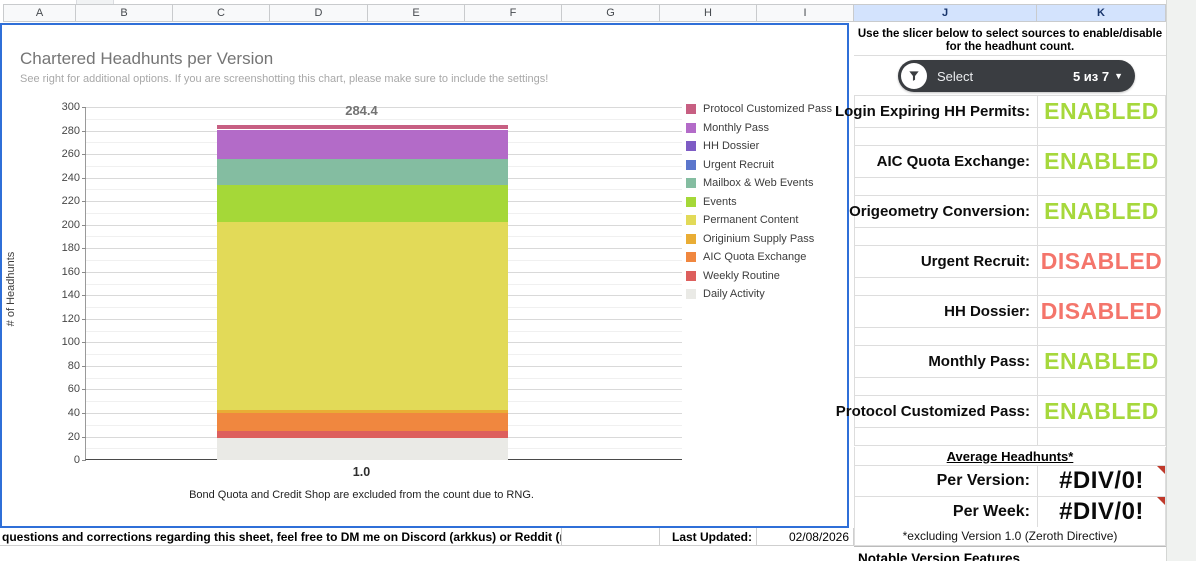 The height and width of the screenshot is (561, 1196). I want to click on error-value: #DIV/0!, so click(1101, 511).